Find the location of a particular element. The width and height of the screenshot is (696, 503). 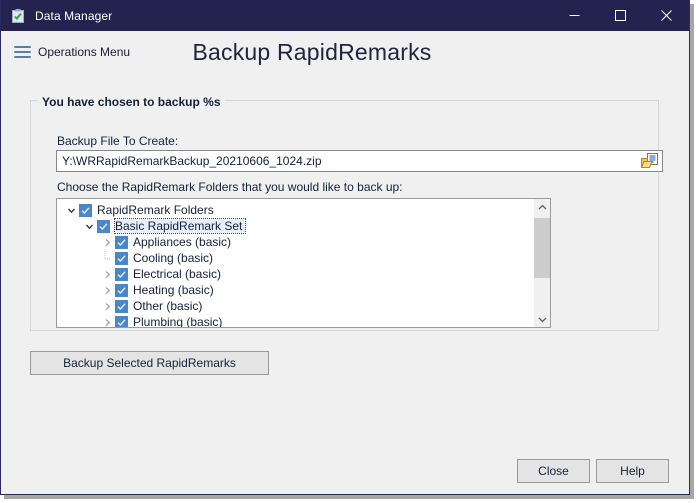

page-title: Backup RapidRemarks is located at coordinates (312, 52).